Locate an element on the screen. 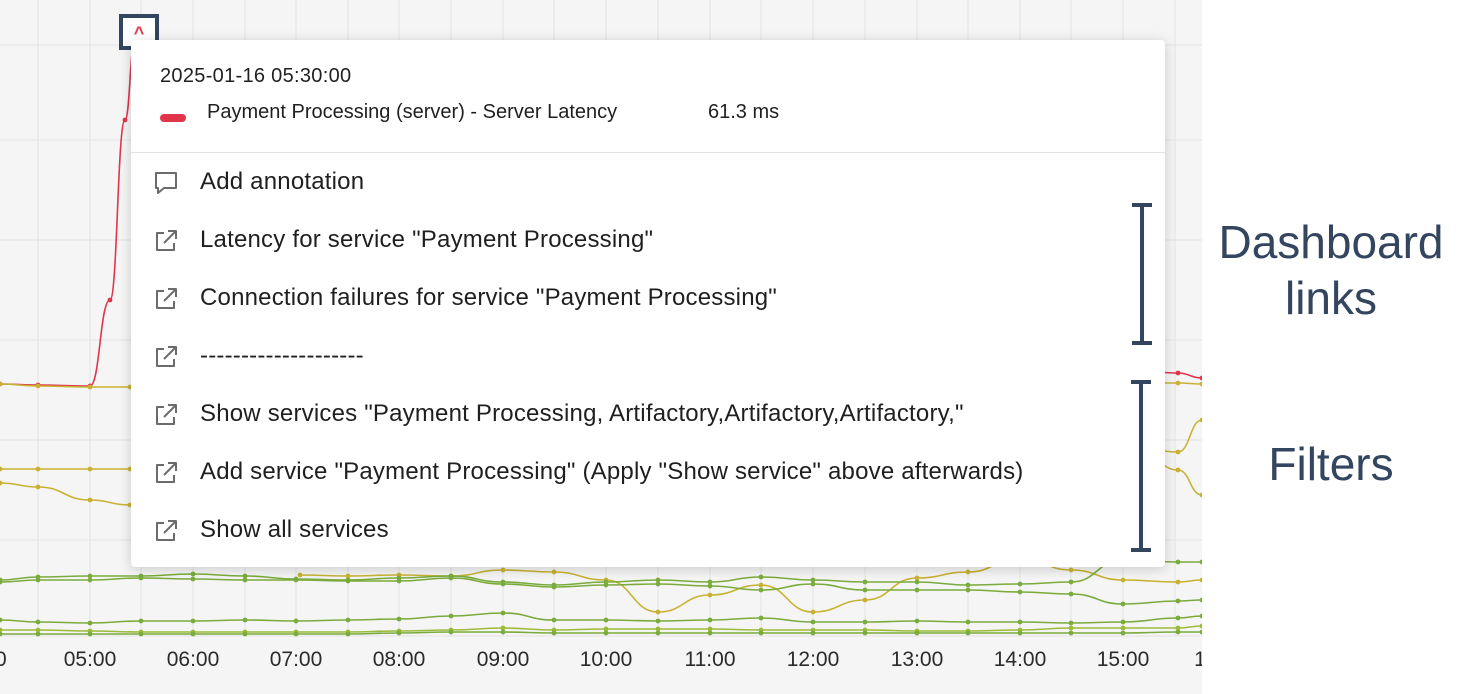 The image size is (1462, 694). series-olive-1-point is located at coordinates (90, 387).